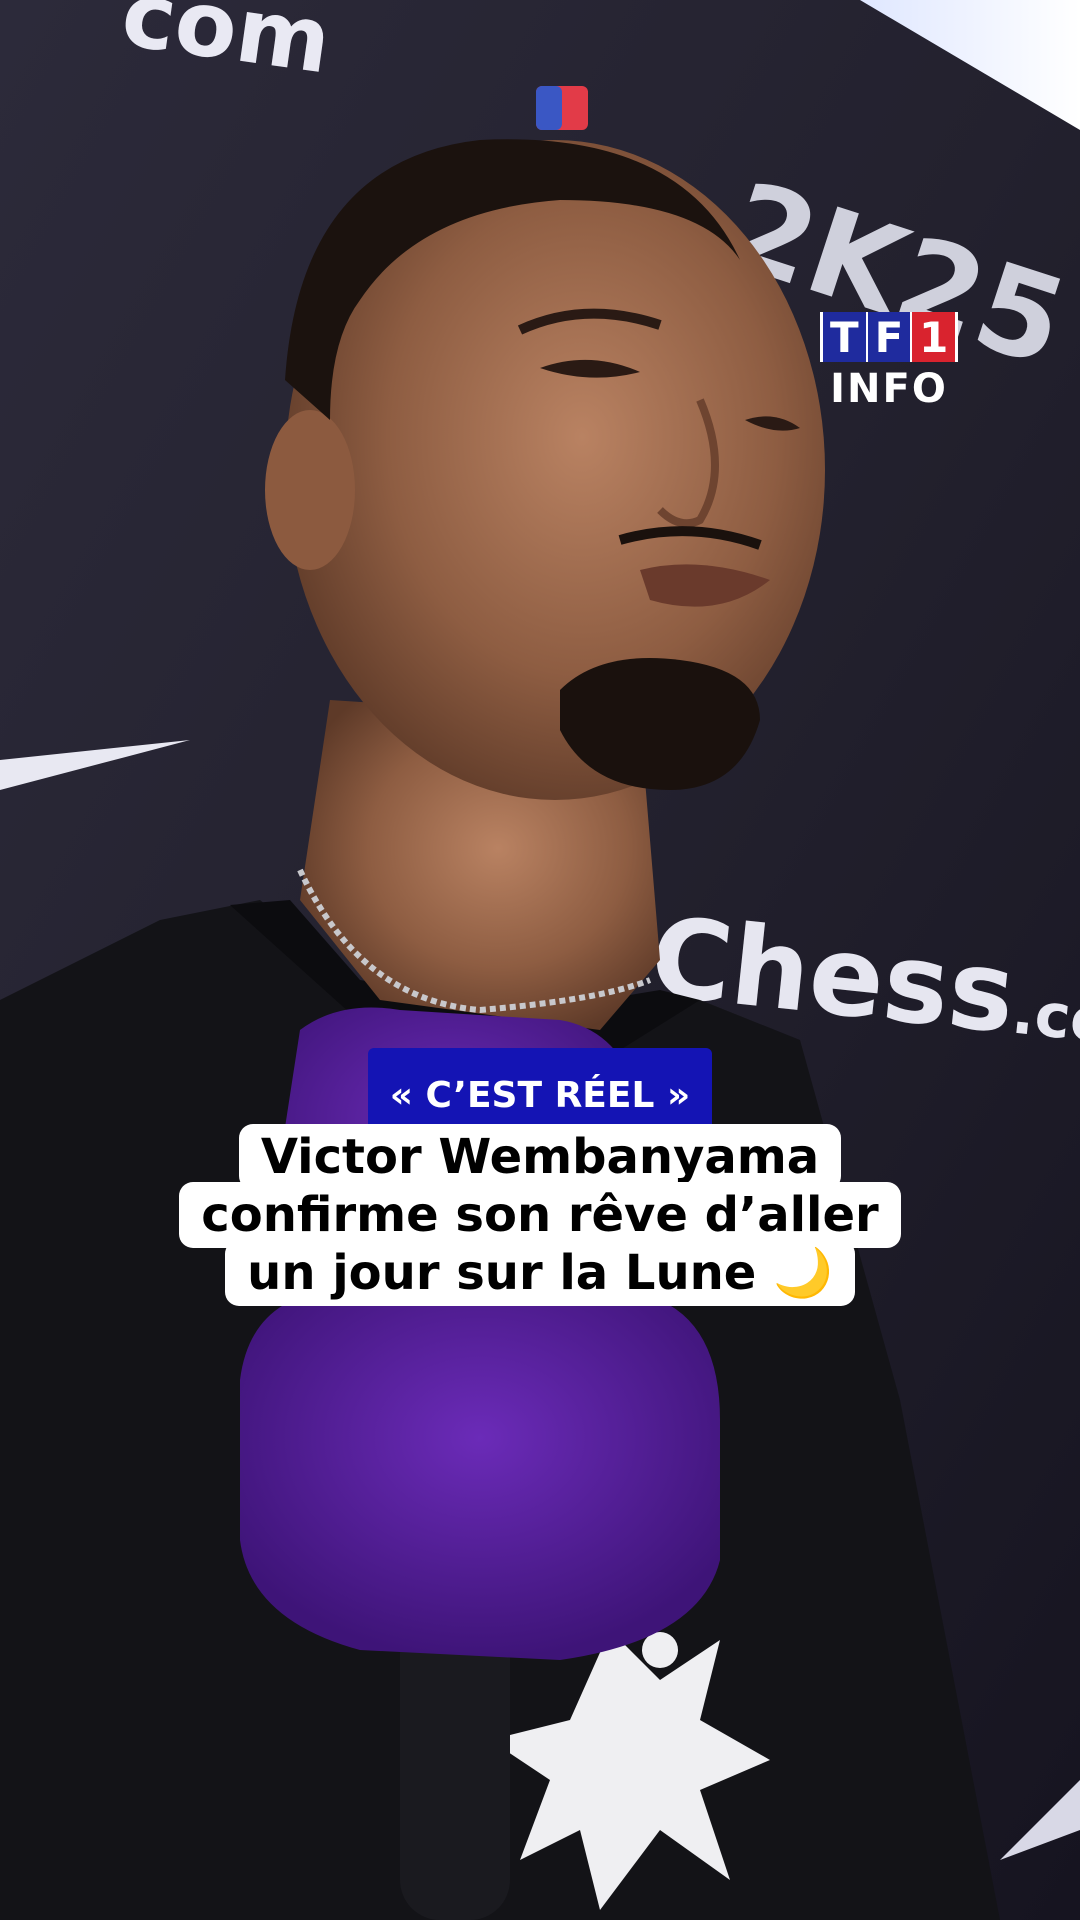 This screenshot has width=1080, height=1920. I want to click on logo-letter-t: T, so click(844, 337).